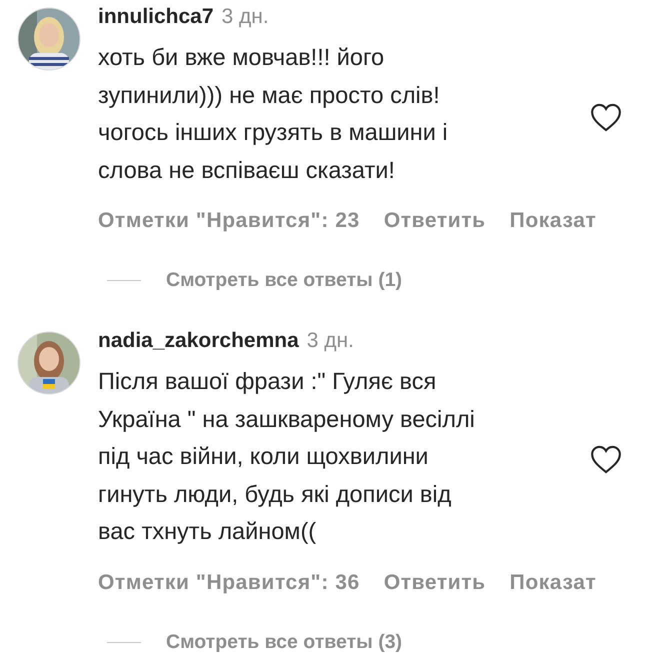  I want to click on view-replies-link: Смотреть все ответы (3), so click(284, 642).